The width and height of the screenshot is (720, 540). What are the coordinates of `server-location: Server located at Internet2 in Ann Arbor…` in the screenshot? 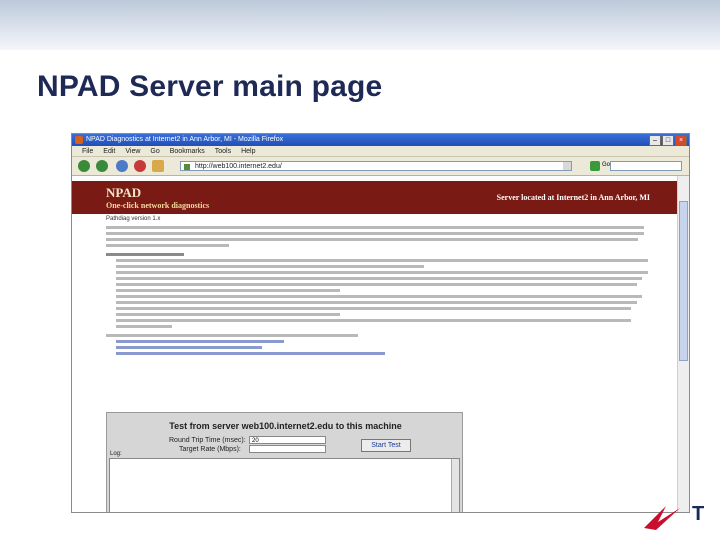 It's located at (573, 197).